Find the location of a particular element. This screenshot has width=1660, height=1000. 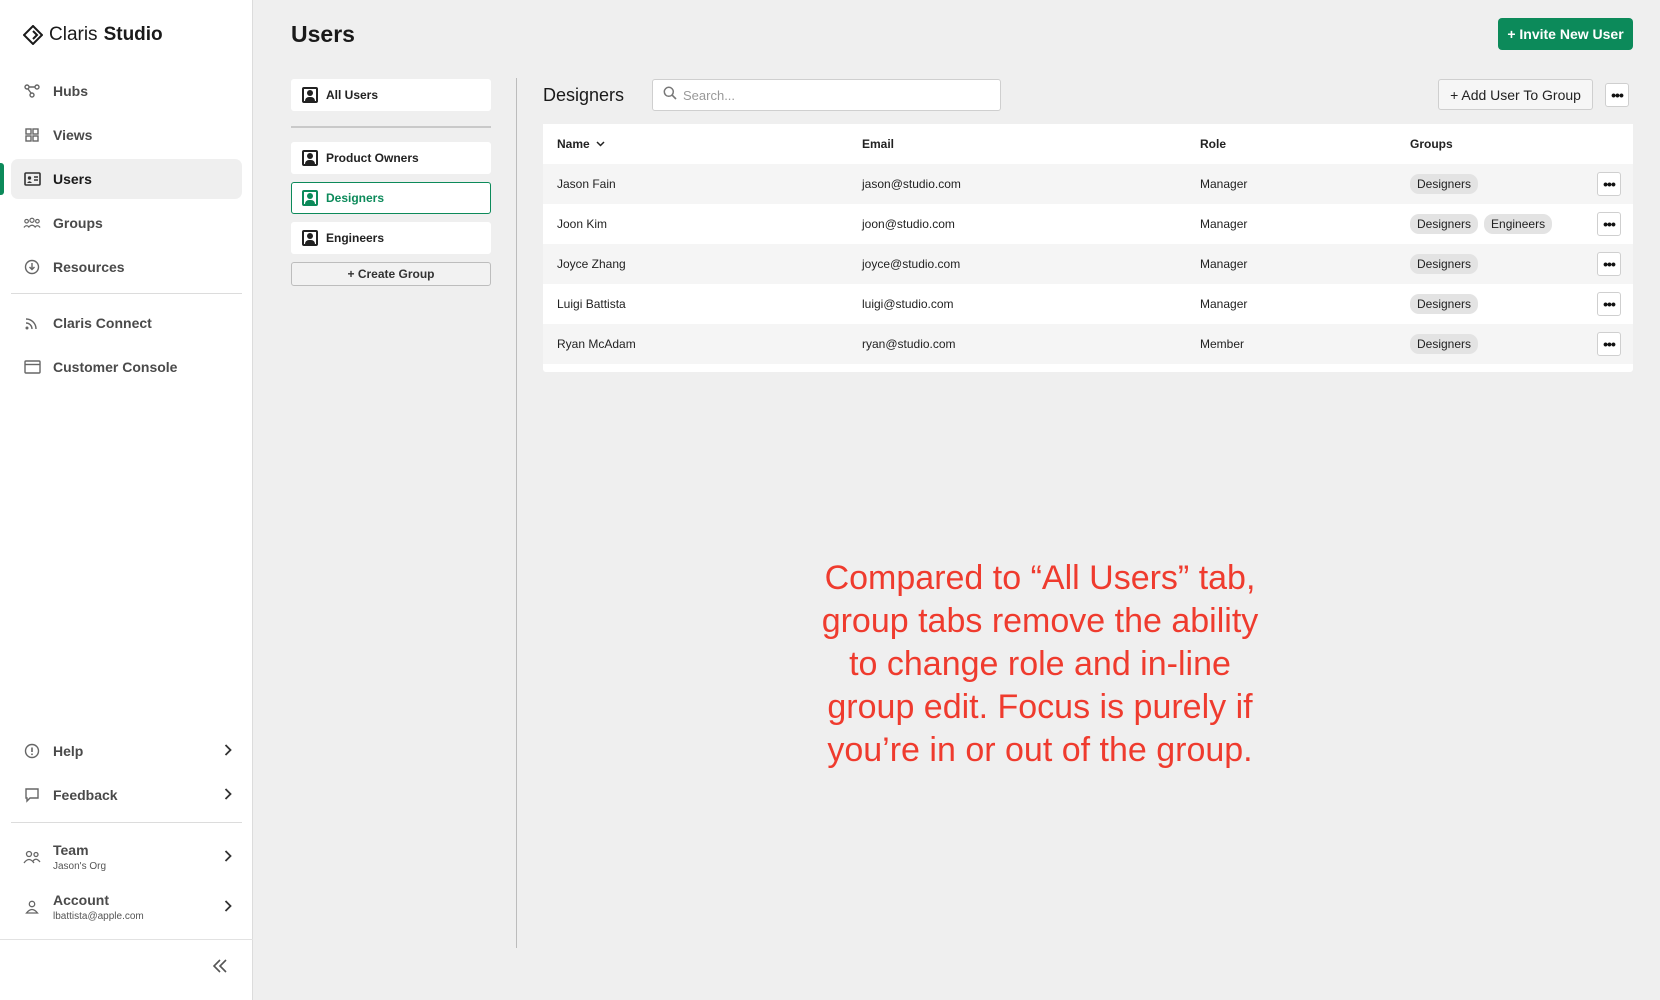

sidebar-item-team: Team Jason's Org is located at coordinates (126, 857).